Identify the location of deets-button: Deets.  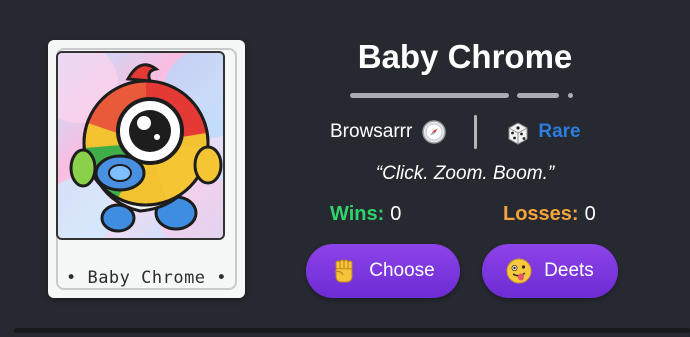
(550, 271).